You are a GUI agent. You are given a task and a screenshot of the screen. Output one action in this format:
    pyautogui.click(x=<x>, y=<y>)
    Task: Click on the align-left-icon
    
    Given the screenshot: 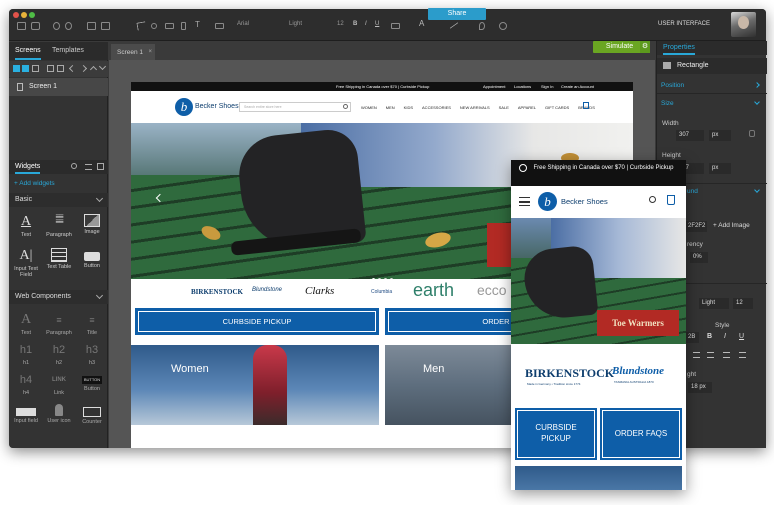 What is the action you would take?
    pyautogui.click(x=696, y=355)
    